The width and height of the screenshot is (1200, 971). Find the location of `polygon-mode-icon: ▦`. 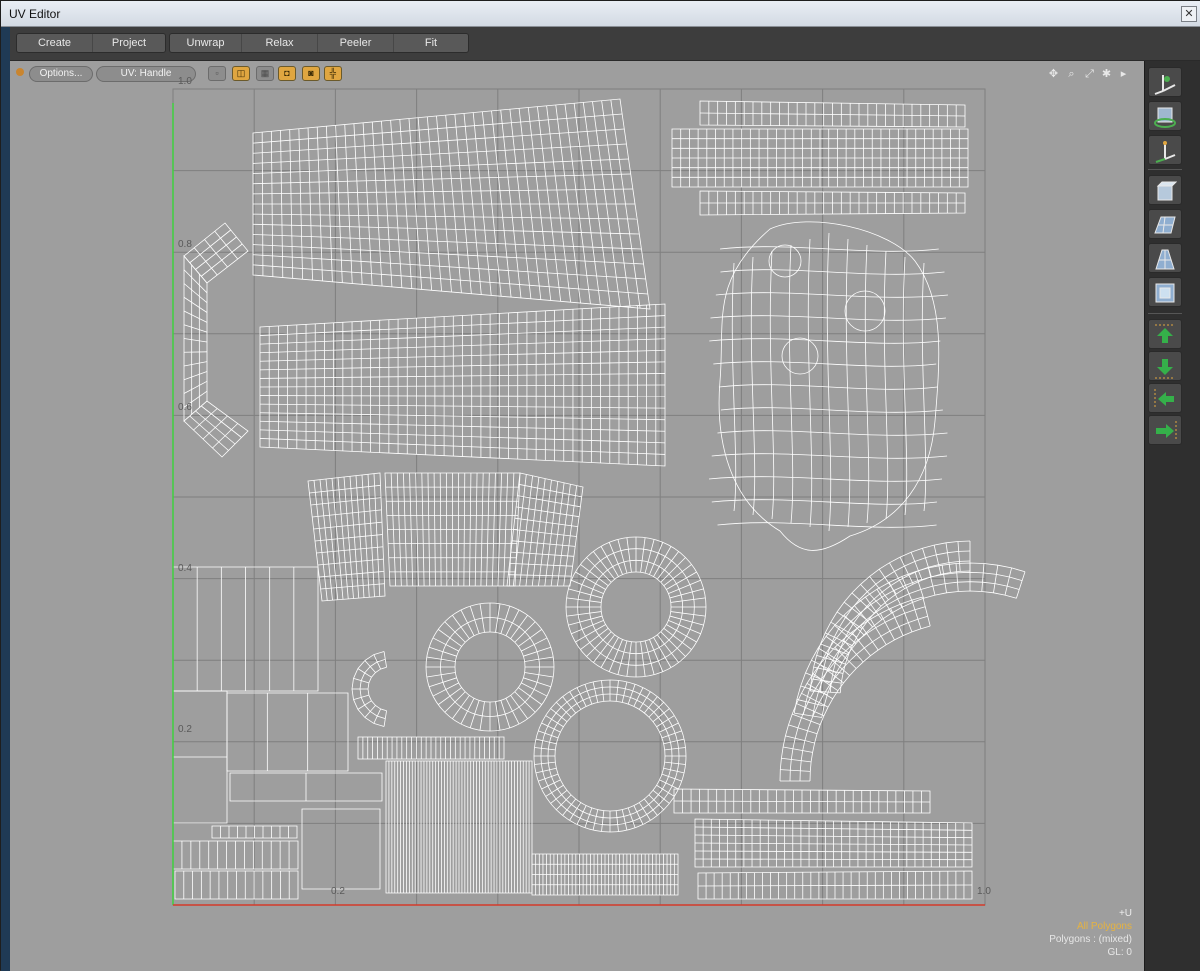

polygon-mode-icon: ▦ is located at coordinates (265, 73).